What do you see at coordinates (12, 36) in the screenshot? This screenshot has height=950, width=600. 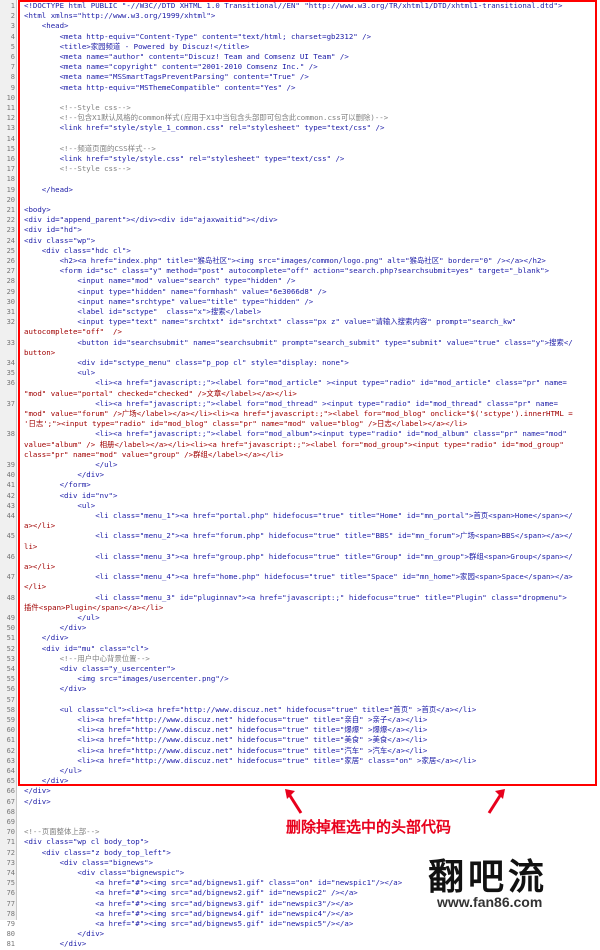 I see `line-number: 4` at bounding box center [12, 36].